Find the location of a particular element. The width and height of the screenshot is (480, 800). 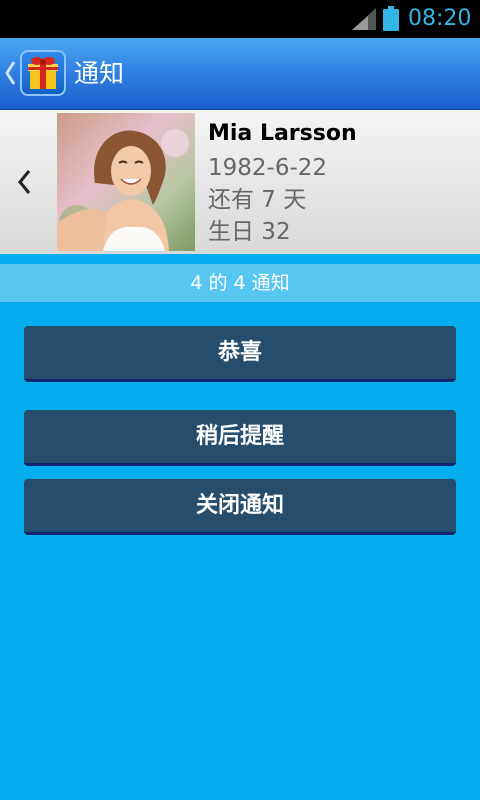

birthdate: 1982-6-22 is located at coordinates (268, 168).